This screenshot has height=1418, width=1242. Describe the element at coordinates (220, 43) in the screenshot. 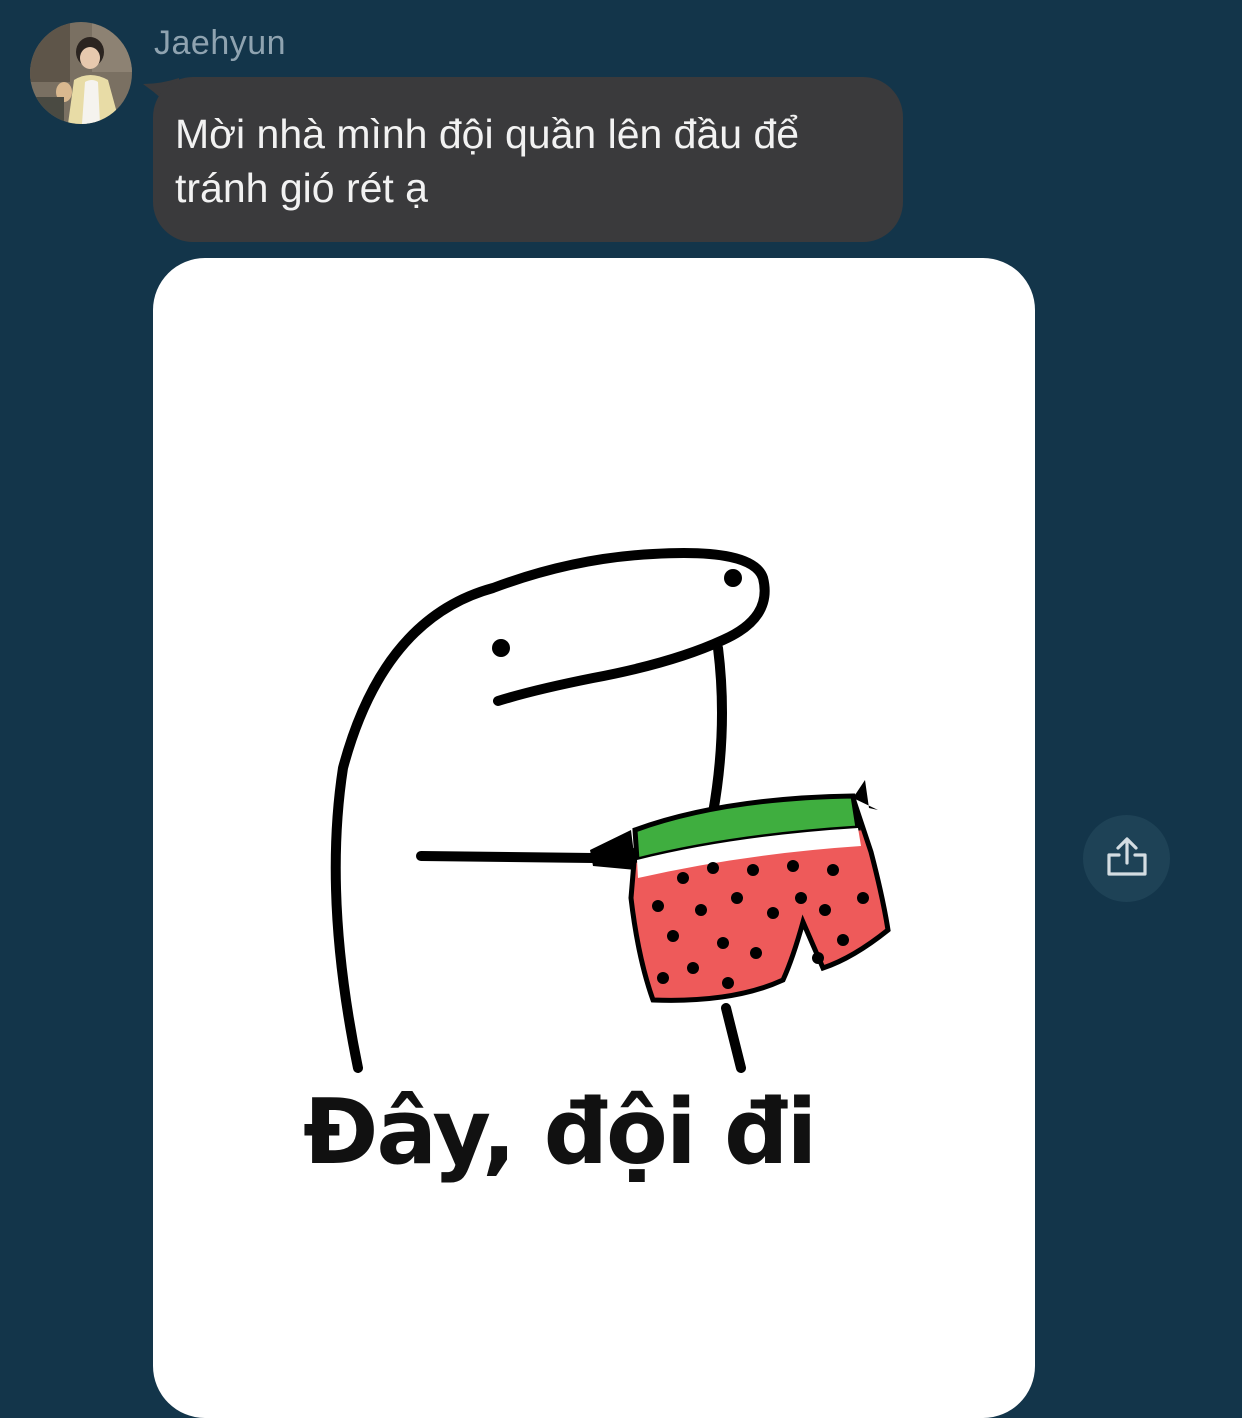

I see `sender-name: Jaehyun` at that location.